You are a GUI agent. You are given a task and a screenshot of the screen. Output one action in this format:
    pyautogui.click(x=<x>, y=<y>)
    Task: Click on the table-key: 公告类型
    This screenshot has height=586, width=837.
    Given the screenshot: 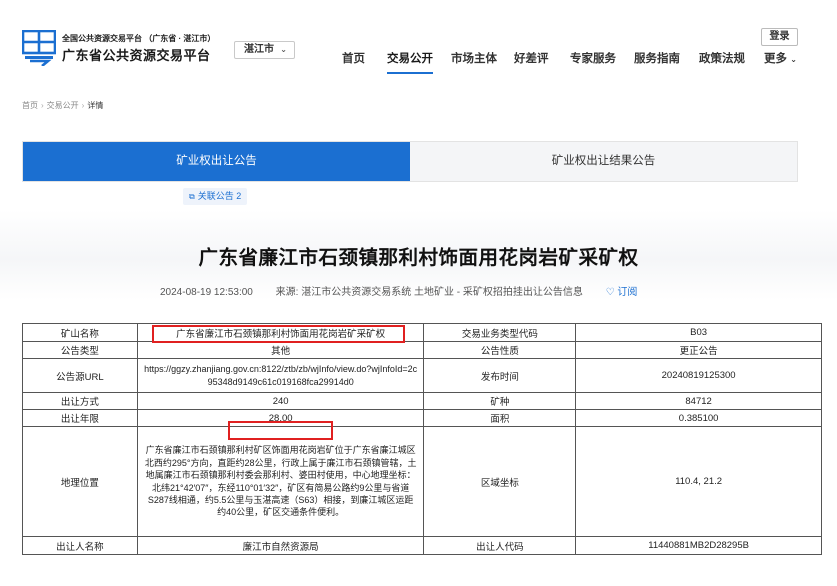 What is the action you would take?
    pyautogui.click(x=80, y=350)
    